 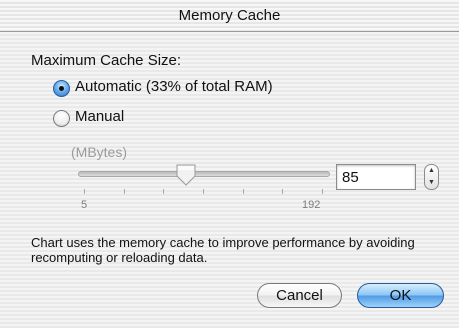 What do you see at coordinates (106, 60) in the screenshot?
I see `max-cache-size-label: Maximum Cache Size:` at bounding box center [106, 60].